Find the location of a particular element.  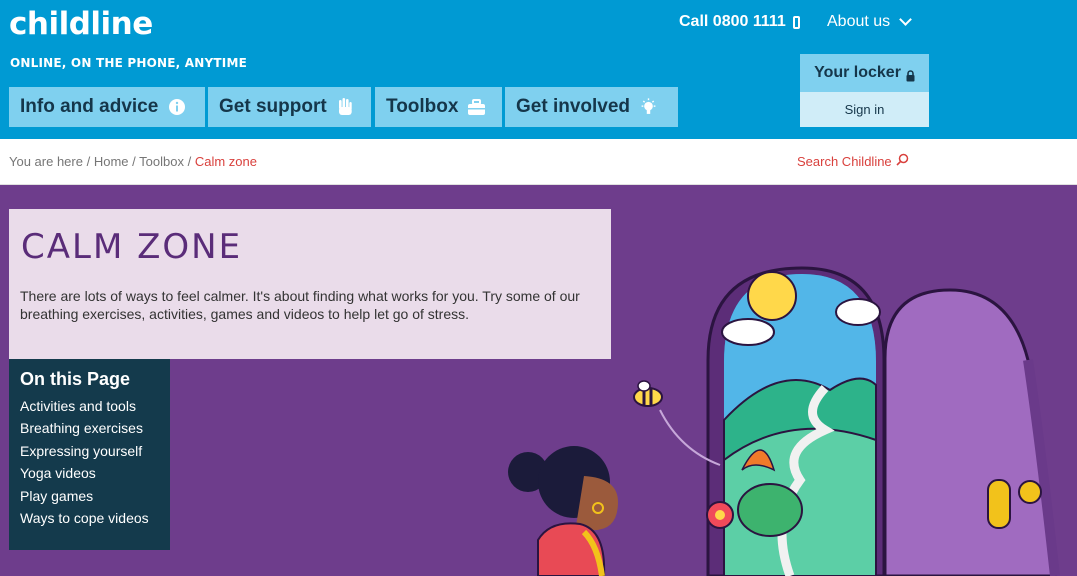

on-this-page-link: Expressing yourself is located at coordinates (89, 453).